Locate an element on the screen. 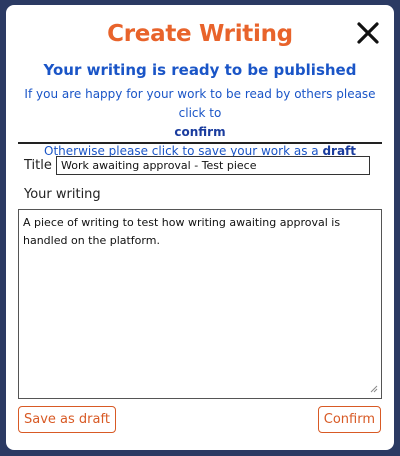 The width and height of the screenshot is (400, 456). dialog-subtitle: Your writing is ready to be published is located at coordinates (200, 70).